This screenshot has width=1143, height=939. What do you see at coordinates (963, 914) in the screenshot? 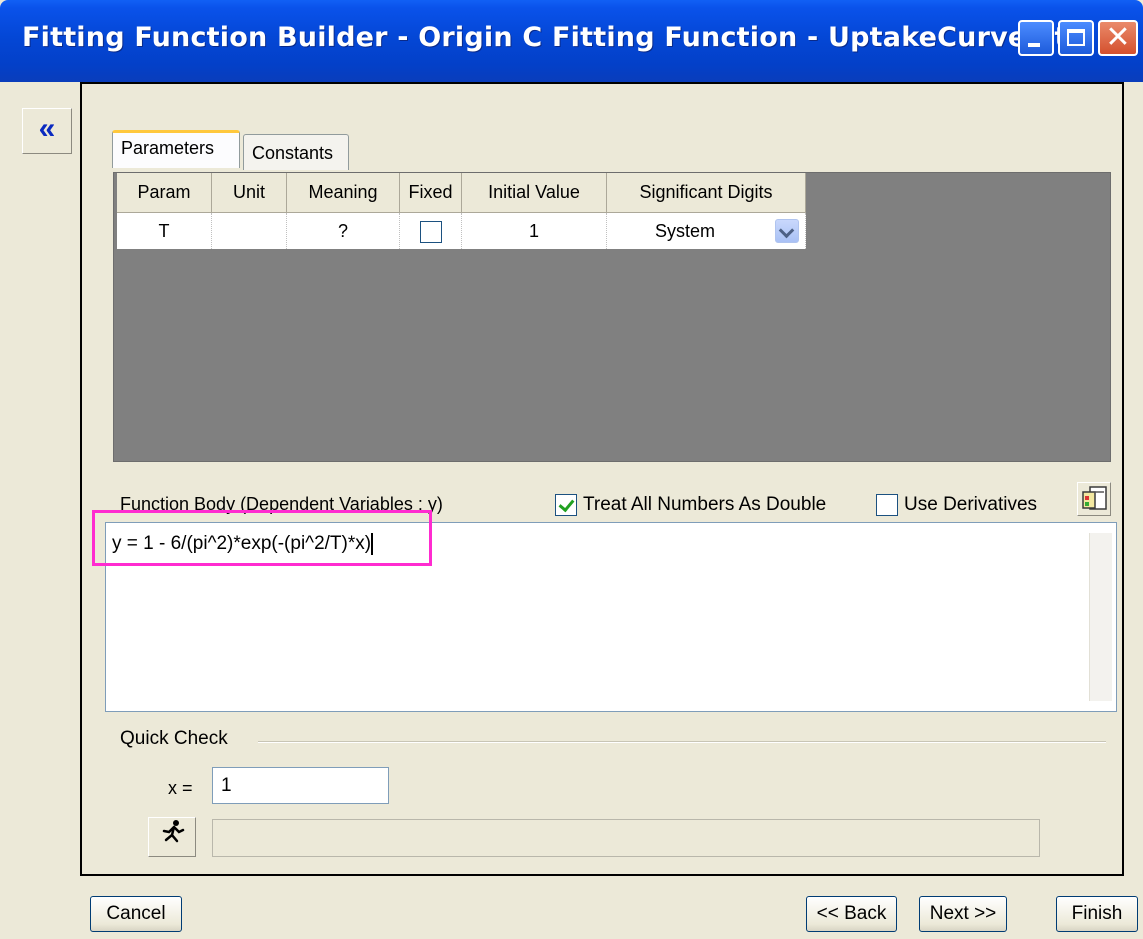
I see `next-button: Next >>` at bounding box center [963, 914].